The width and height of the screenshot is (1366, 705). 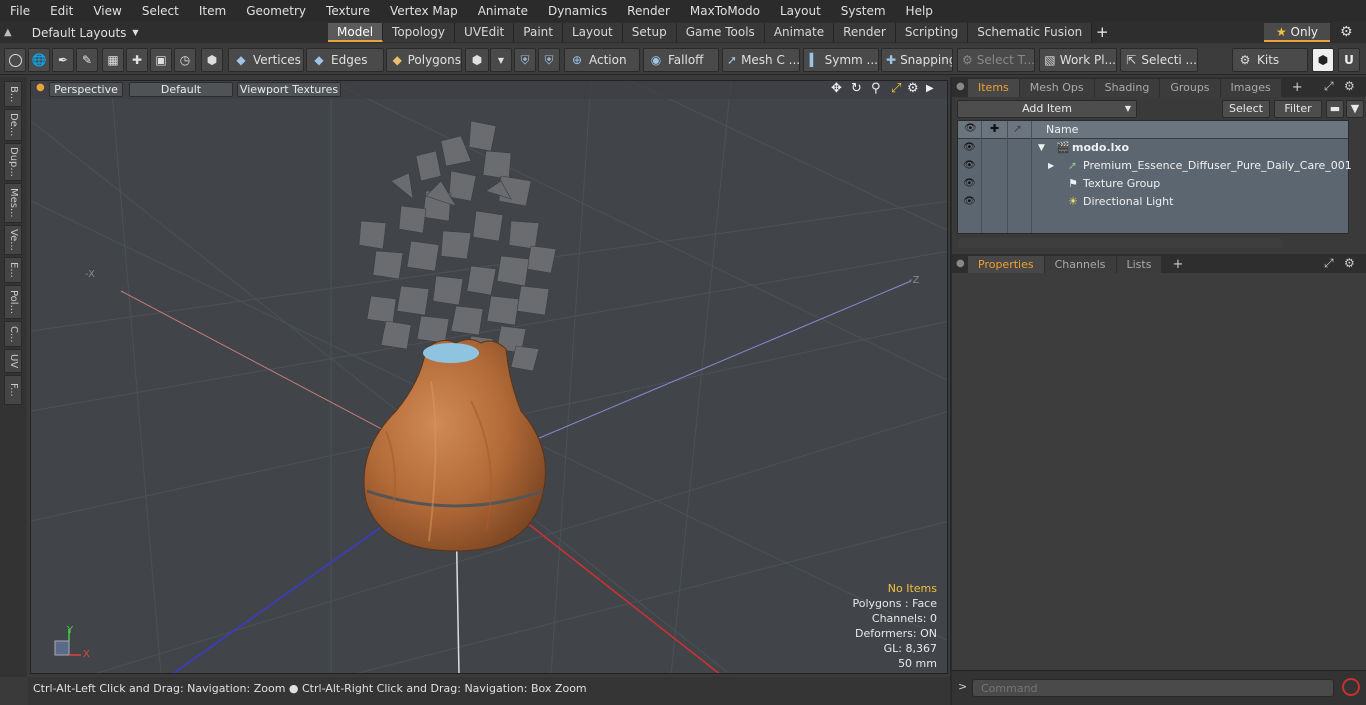 I want to click on tab-channels: Channels, so click(x=1080, y=265).